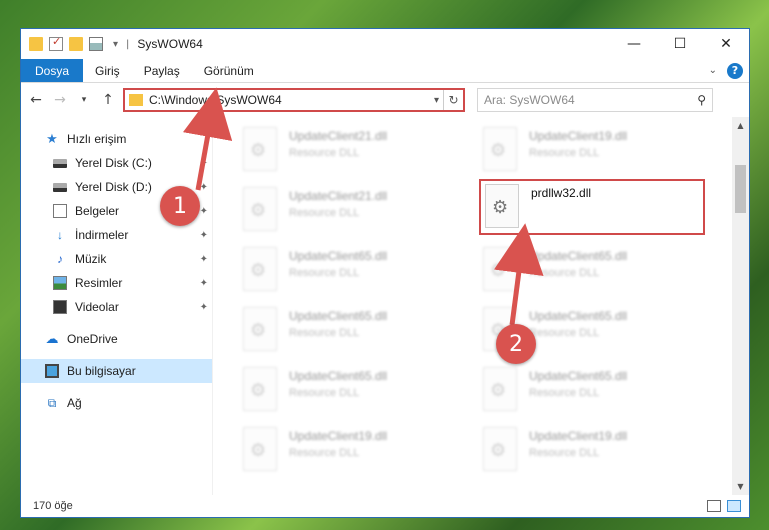  I want to click on sidebar-item-videos: Videolar ✦, so click(116, 307).